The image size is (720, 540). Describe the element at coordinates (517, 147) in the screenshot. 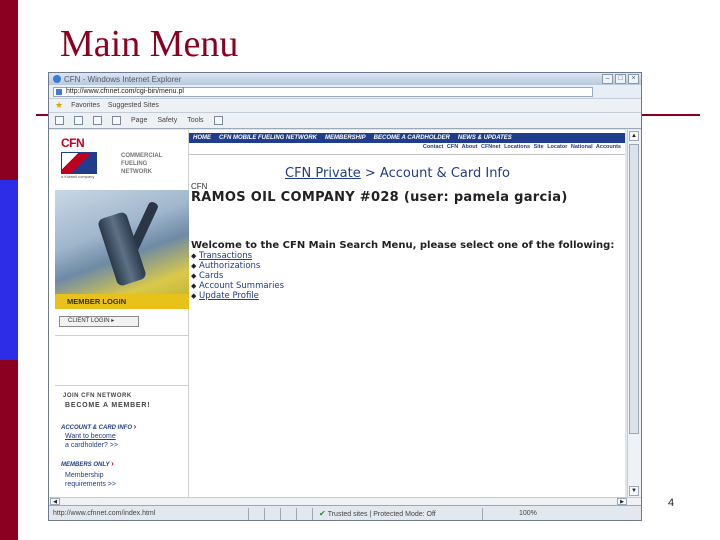

I see `subnav-locations: Locations` at that location.